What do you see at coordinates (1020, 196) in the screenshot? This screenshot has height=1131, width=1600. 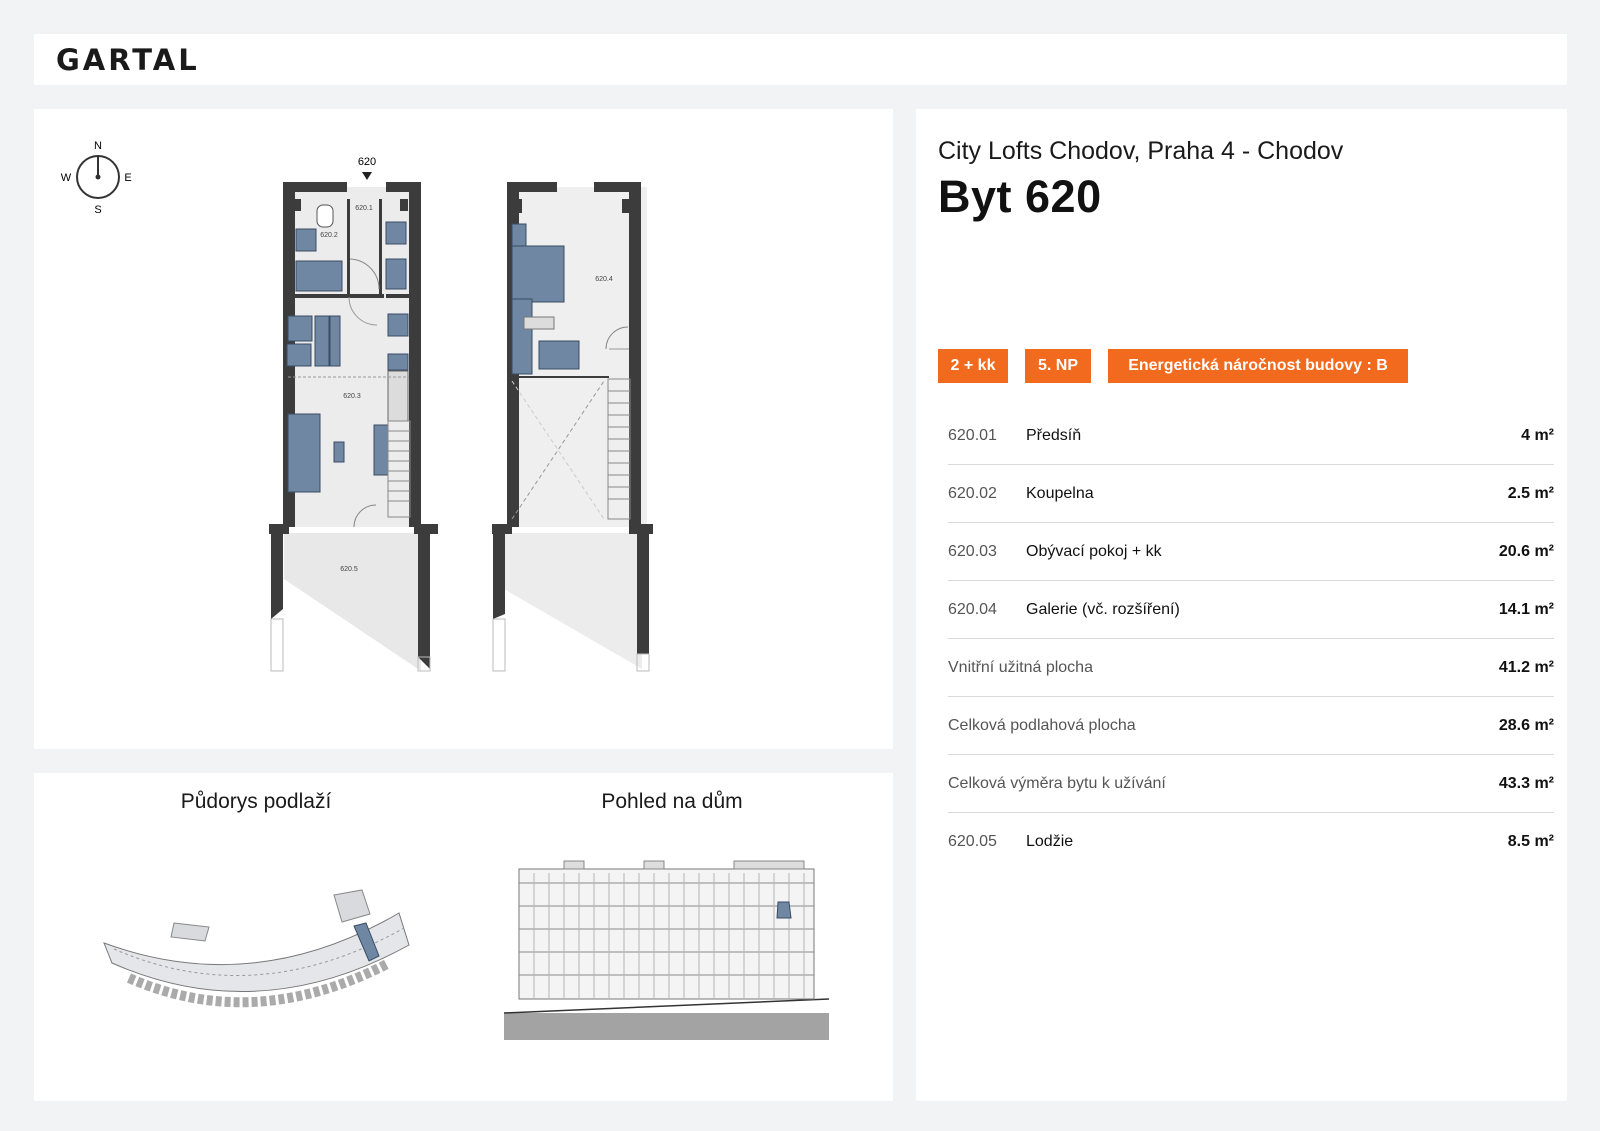 I see `unit-title: Byt 620` at bounding box center [1020, 196].